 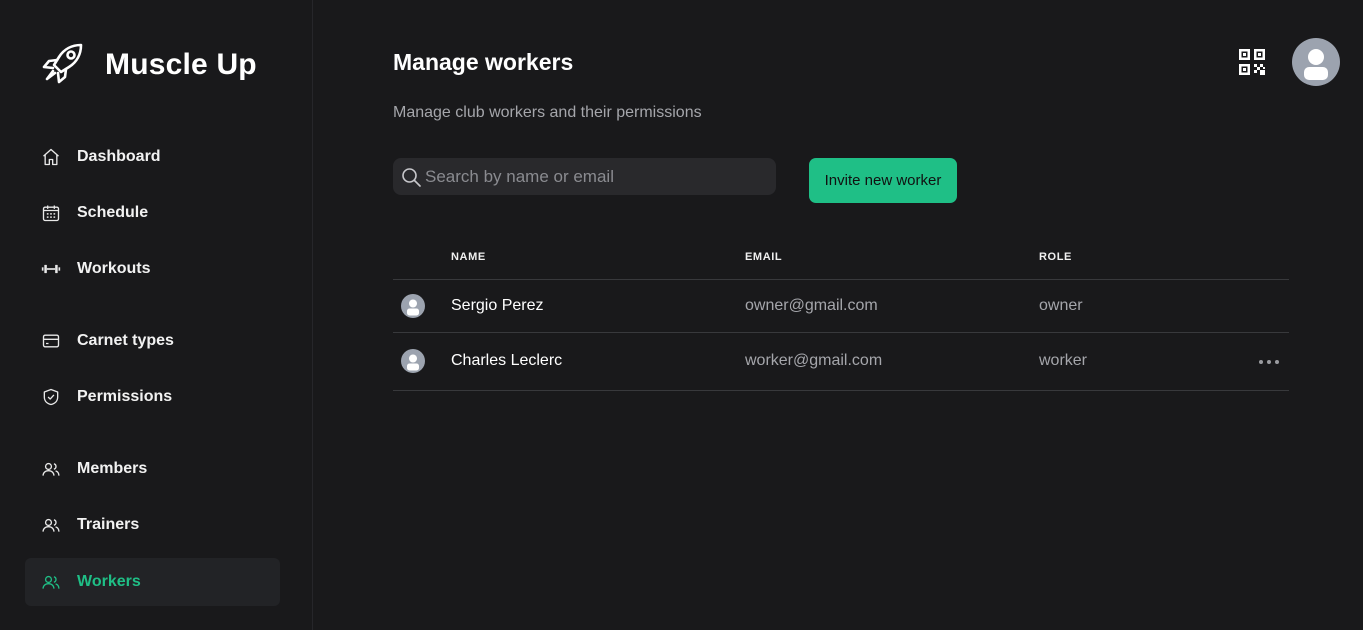 I want to click on dumbbell-icon, so click(x=51, y=269).